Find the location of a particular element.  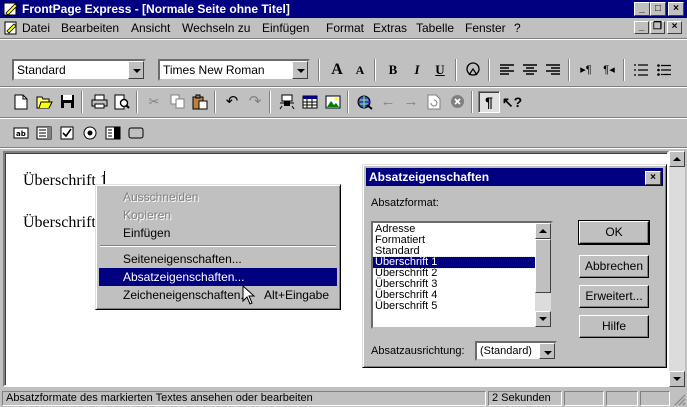

document-icon is located at coordinates (11, 28).